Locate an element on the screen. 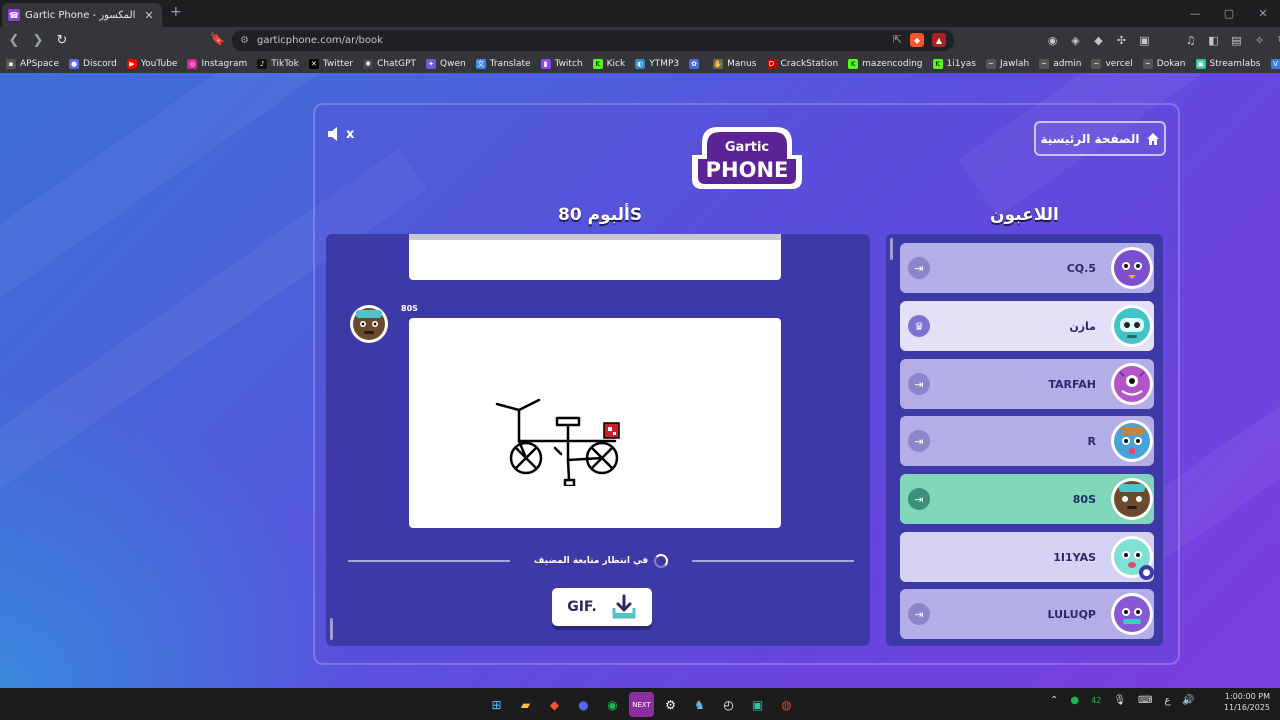 Image resolution: width=1280 pixels, height=720 pixels. steam-icon: ⚙ is located at coordinates (670, 704).